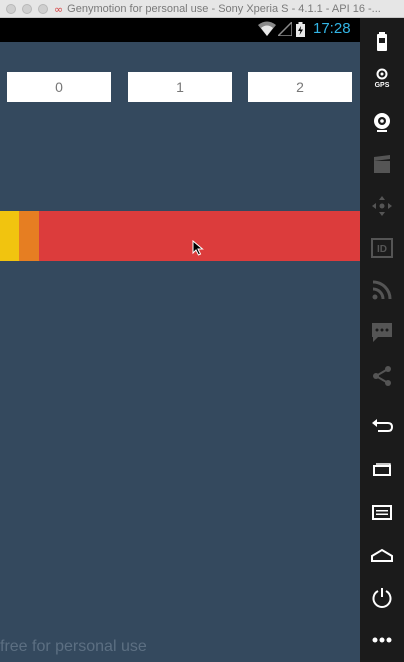 The width and height of the screenshot is (404, 662). Describe the element at coordinates (43, 9) in the screenshot. I see `zoom-window-button` at that location.